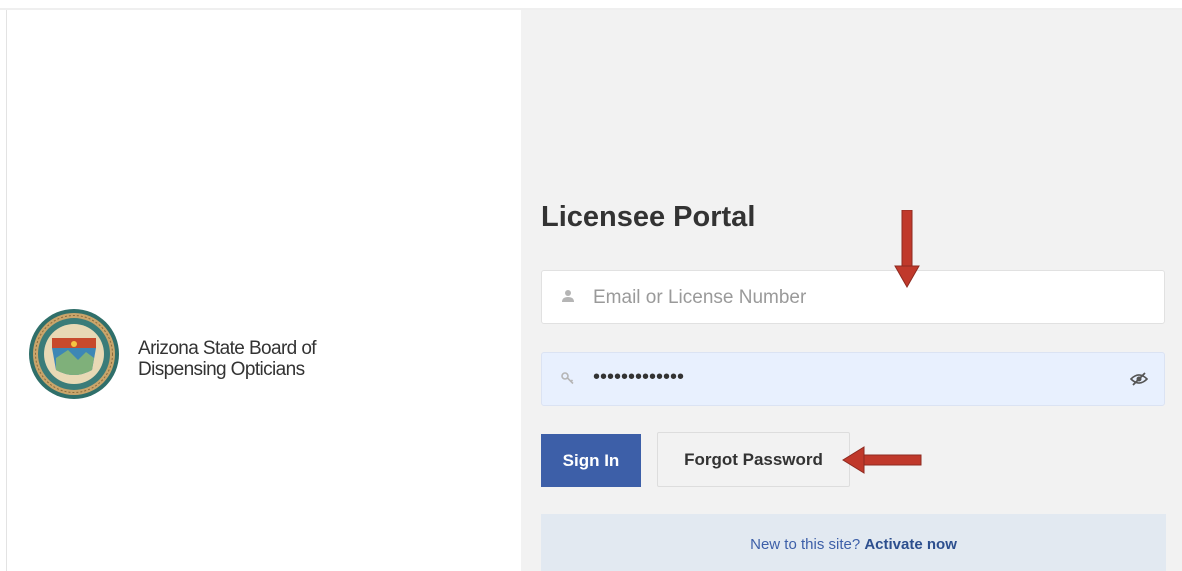  What do you see at coordinates (591, 460) in the screenshot?
I see `sign-in-button: Sign In` at bounding box center [591, 460].